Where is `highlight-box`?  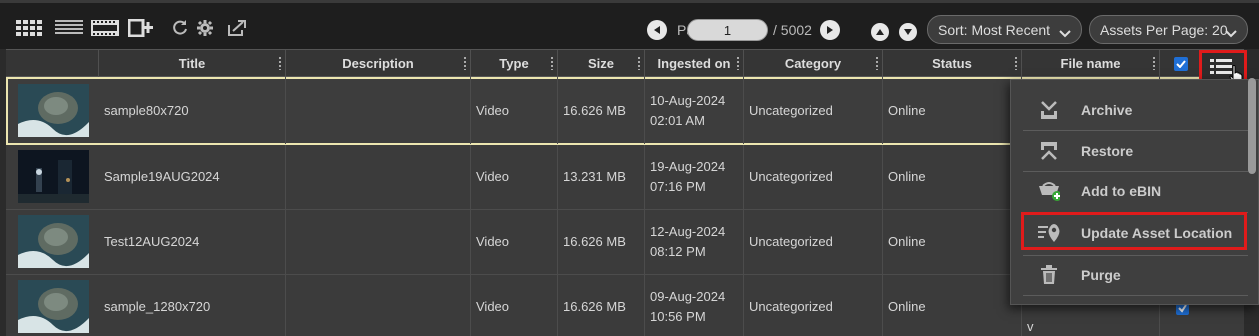 highlight-box is located at coordinates (1134, 231).